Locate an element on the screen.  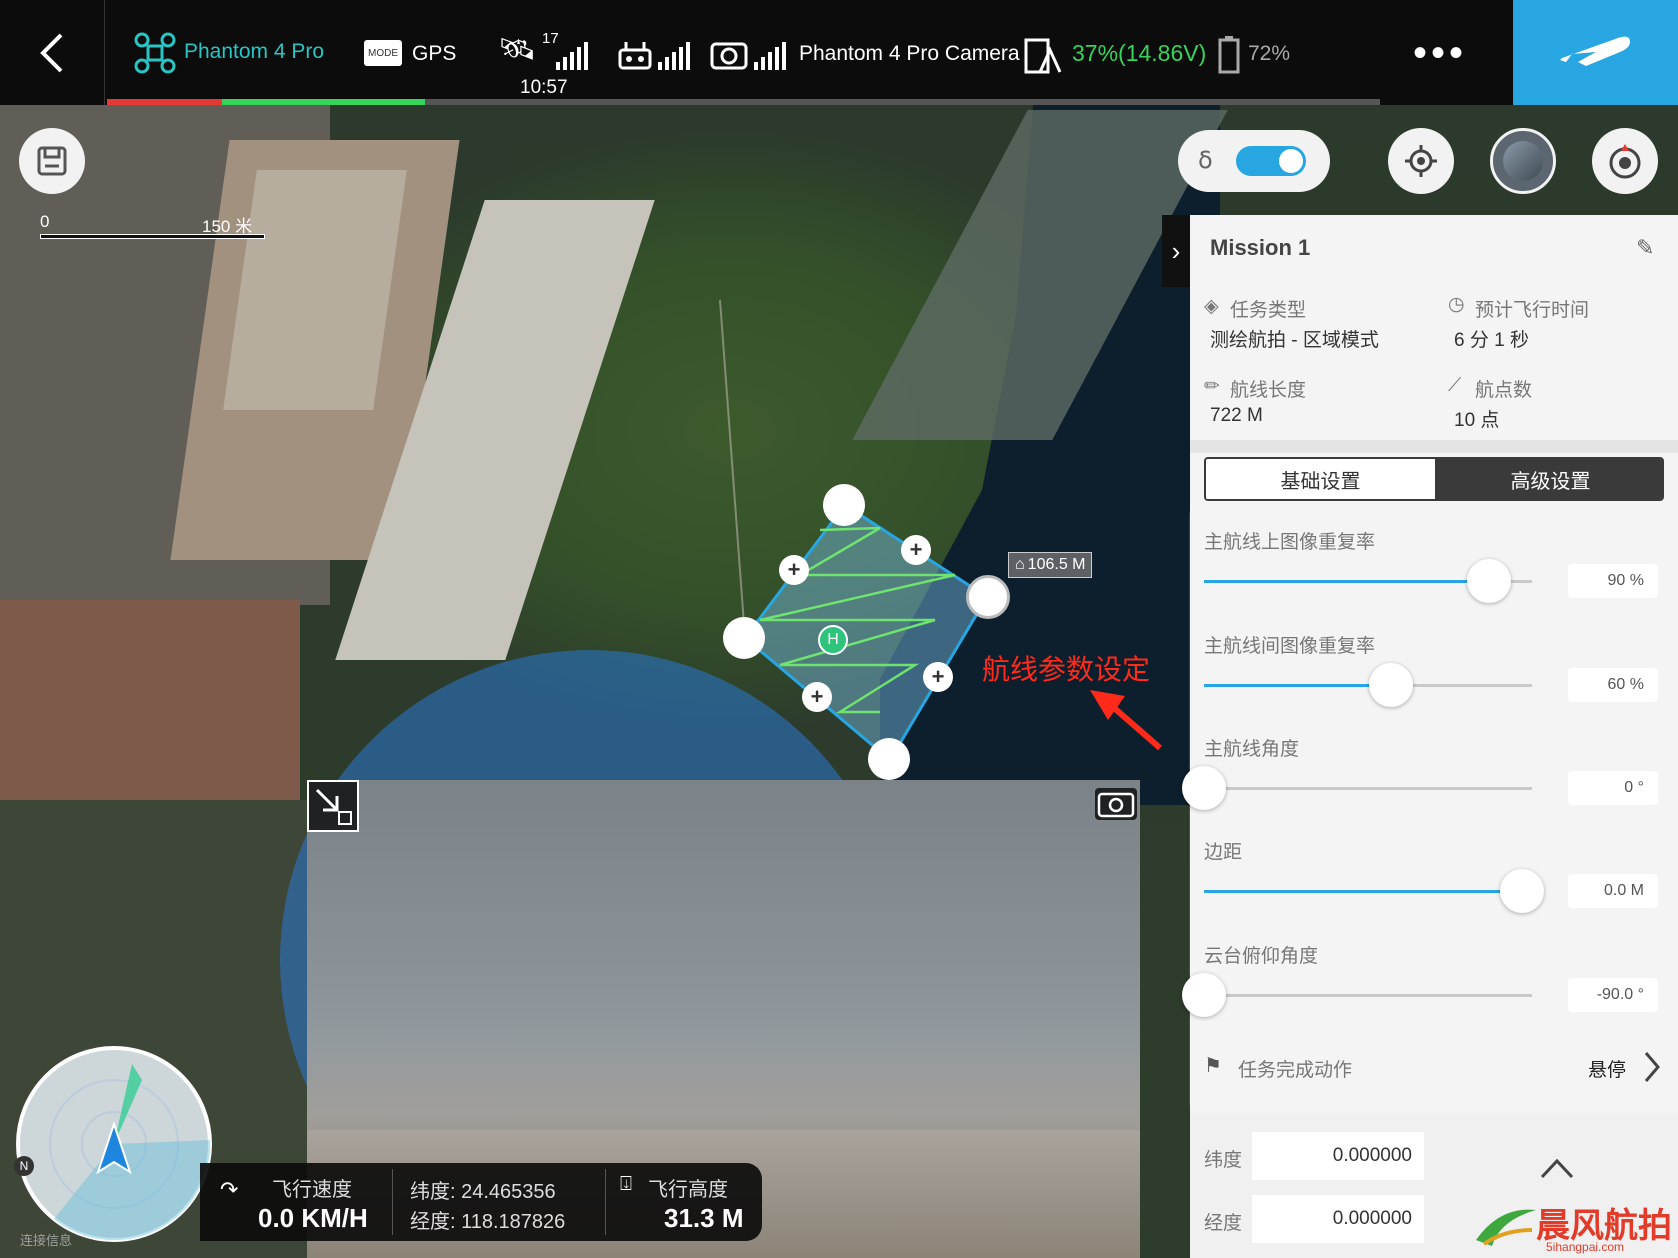
watermark-logo: 晨风航拍 5ihangpai.com is located at coordinates (1574, 1227).